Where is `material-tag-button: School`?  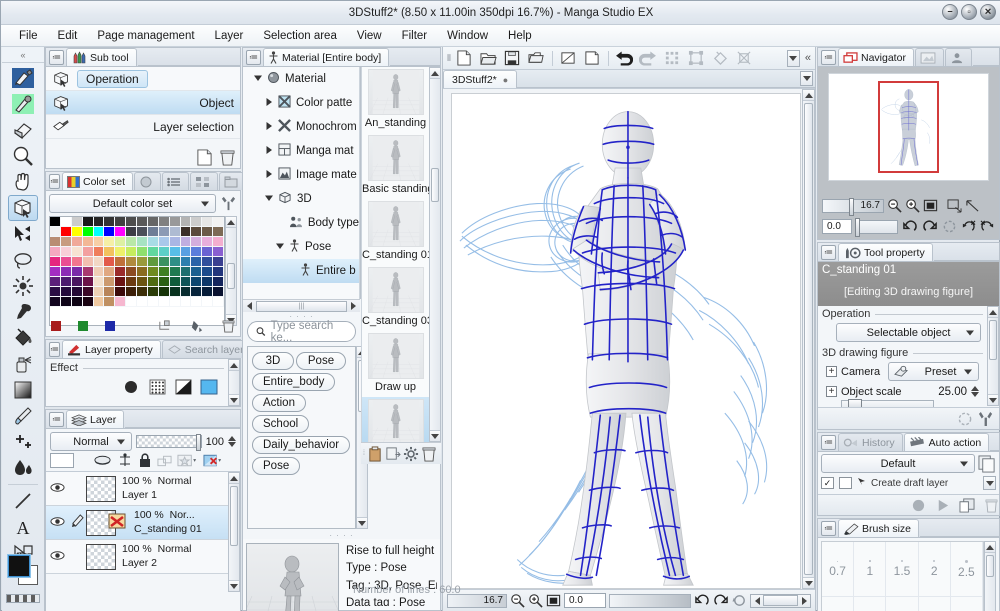
material-tag-button: School is located at coordinates (281, 424).